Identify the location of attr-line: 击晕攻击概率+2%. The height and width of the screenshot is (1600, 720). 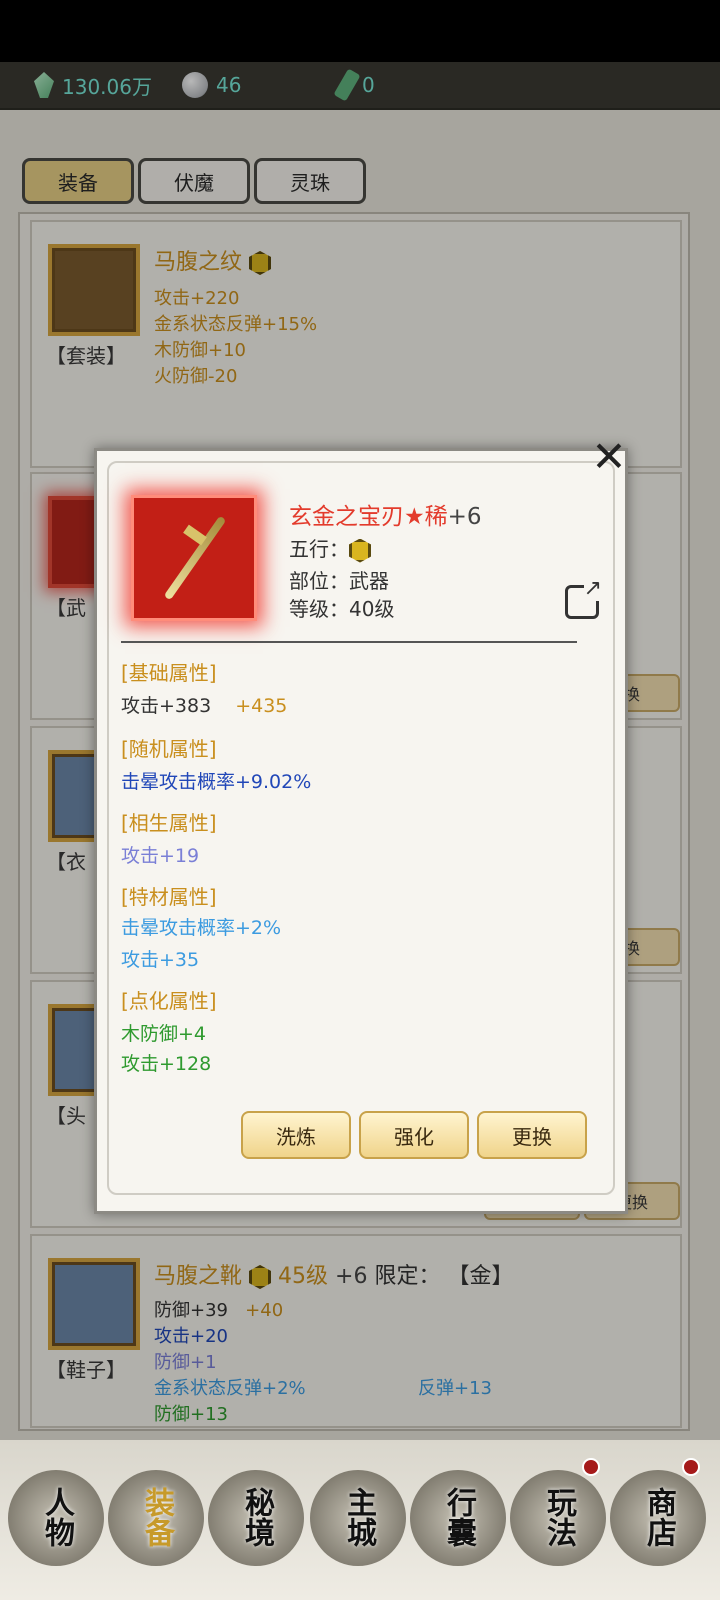
(201, 928).